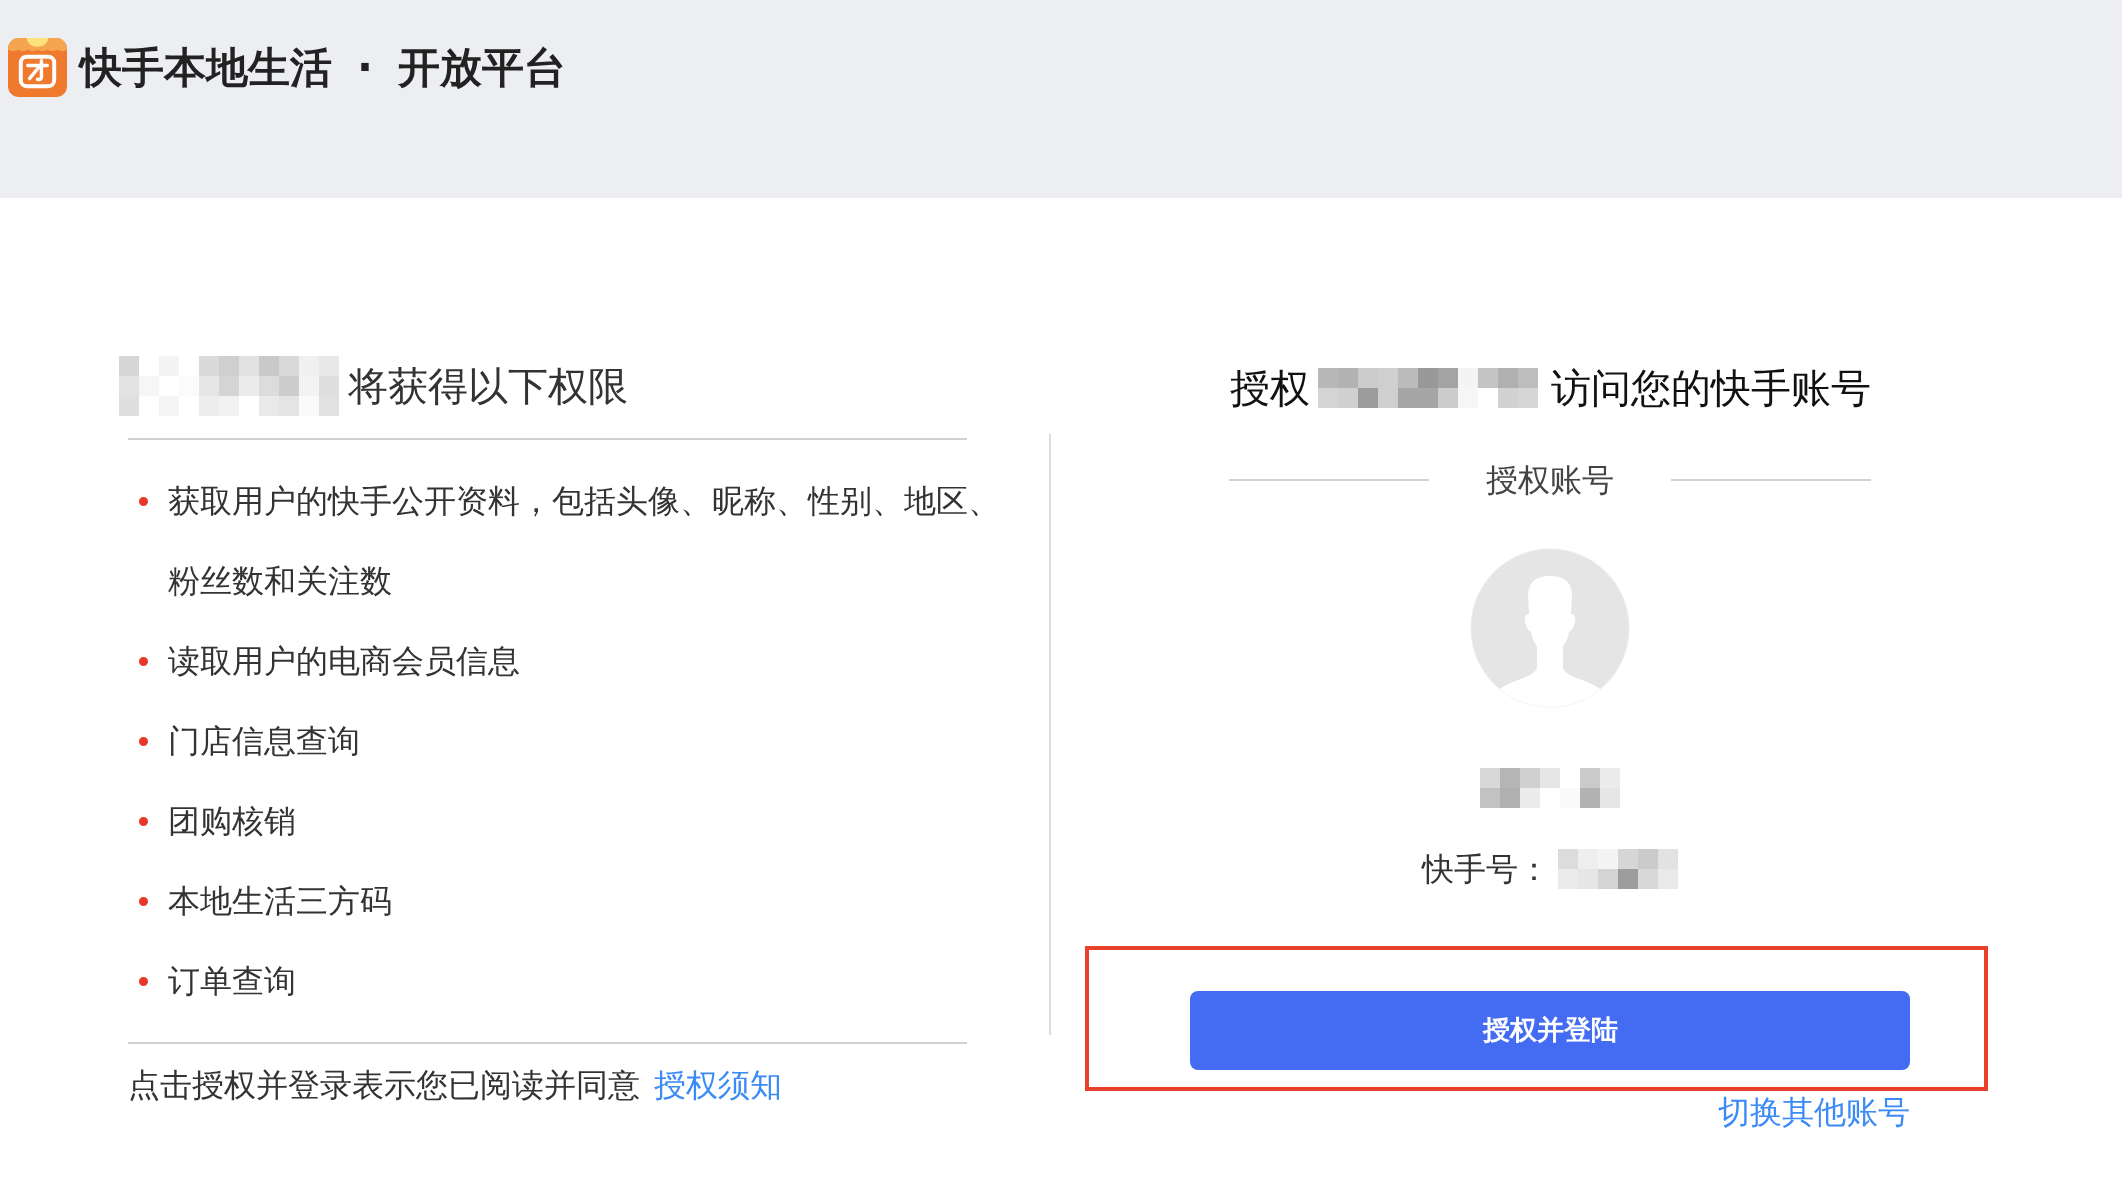 The image size is (2122, 1200). What do you see at coordinates (264, 741) in the screenshot?
I see `permission-item: 门店信息查询` at bounding box center [264, 741].